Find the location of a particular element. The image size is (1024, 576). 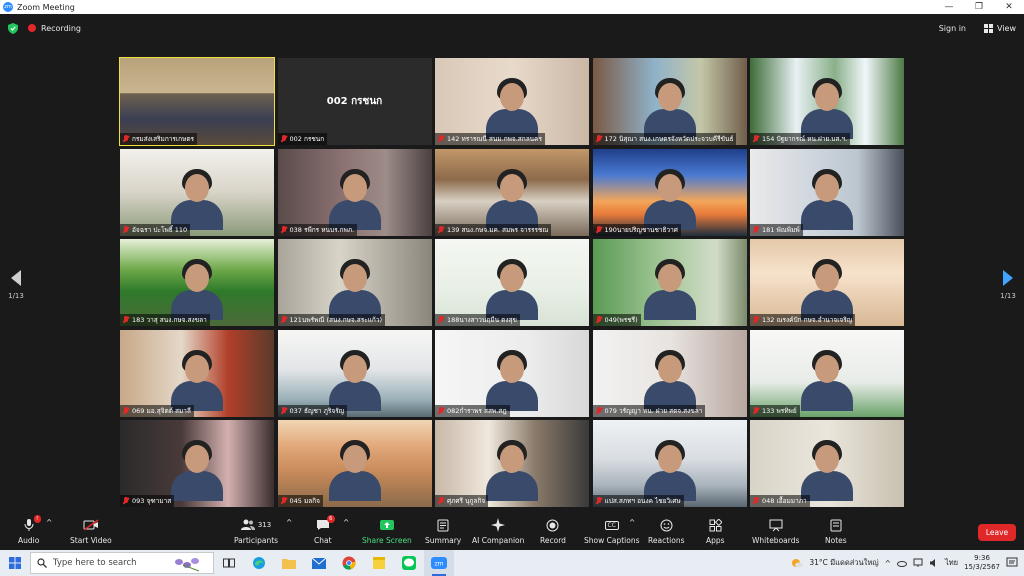

participant-tile: 188นางสาวนฤมีน ตงสุข is located at coordinates (512, 282).